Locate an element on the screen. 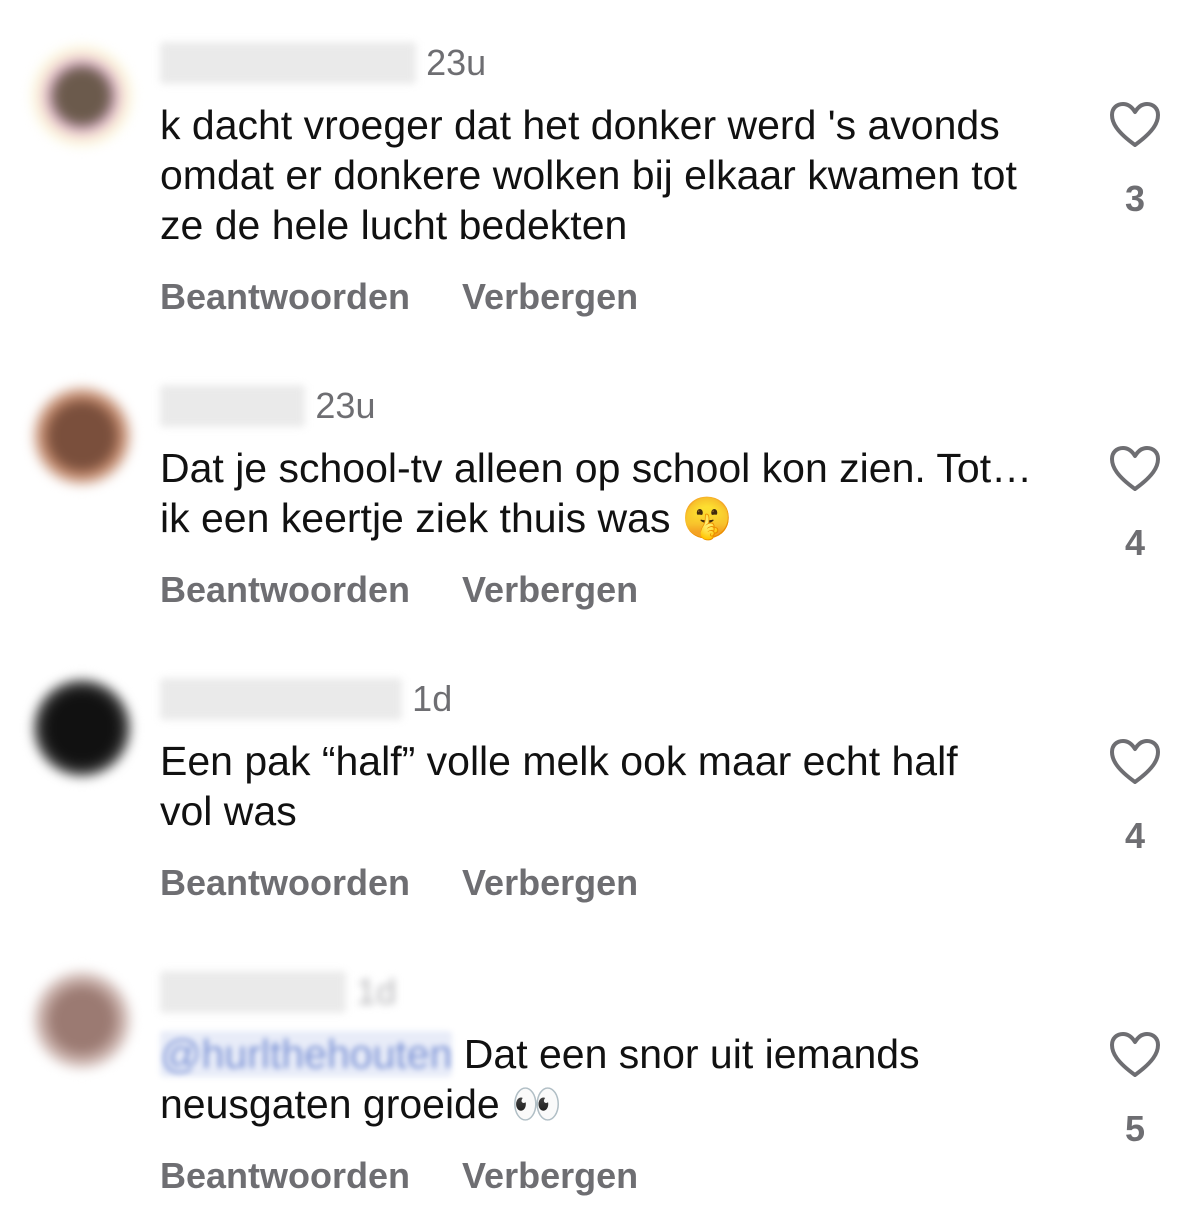 This screenshot has width=1200, height=1227. mention-link: @hurlthehouten is located at coordinates (306, 1054).